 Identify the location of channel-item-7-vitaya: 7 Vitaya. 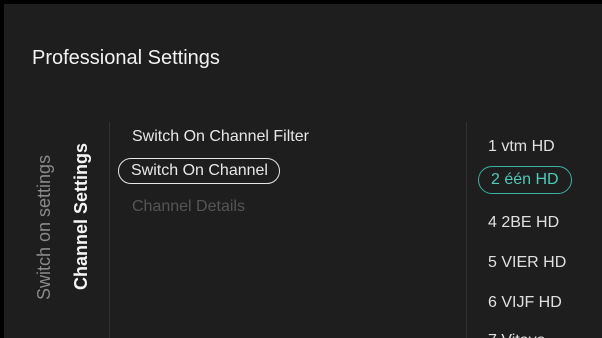
(517, 334).